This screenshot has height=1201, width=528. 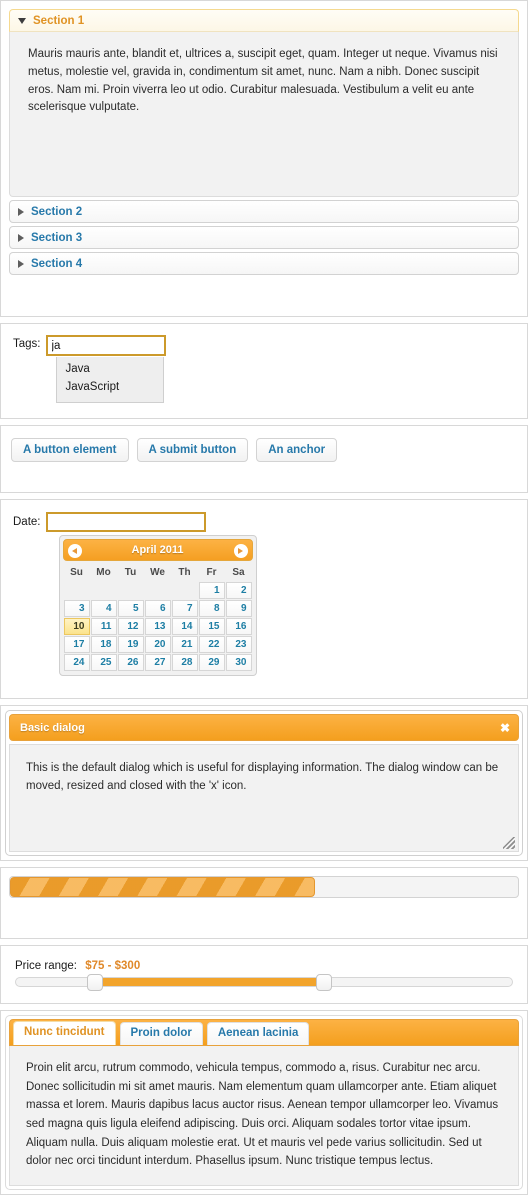 I want to click on slider-handle-max, so click(x=323, y=982).